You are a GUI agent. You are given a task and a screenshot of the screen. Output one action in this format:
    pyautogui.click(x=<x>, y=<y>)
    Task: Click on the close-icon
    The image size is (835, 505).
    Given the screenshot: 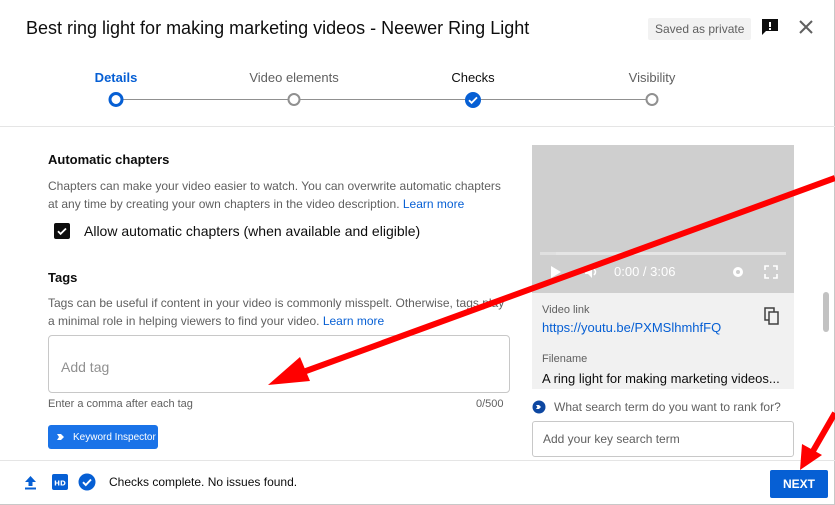 What is the action you would take?
    pyautogui.click(x=806, y=27)
    